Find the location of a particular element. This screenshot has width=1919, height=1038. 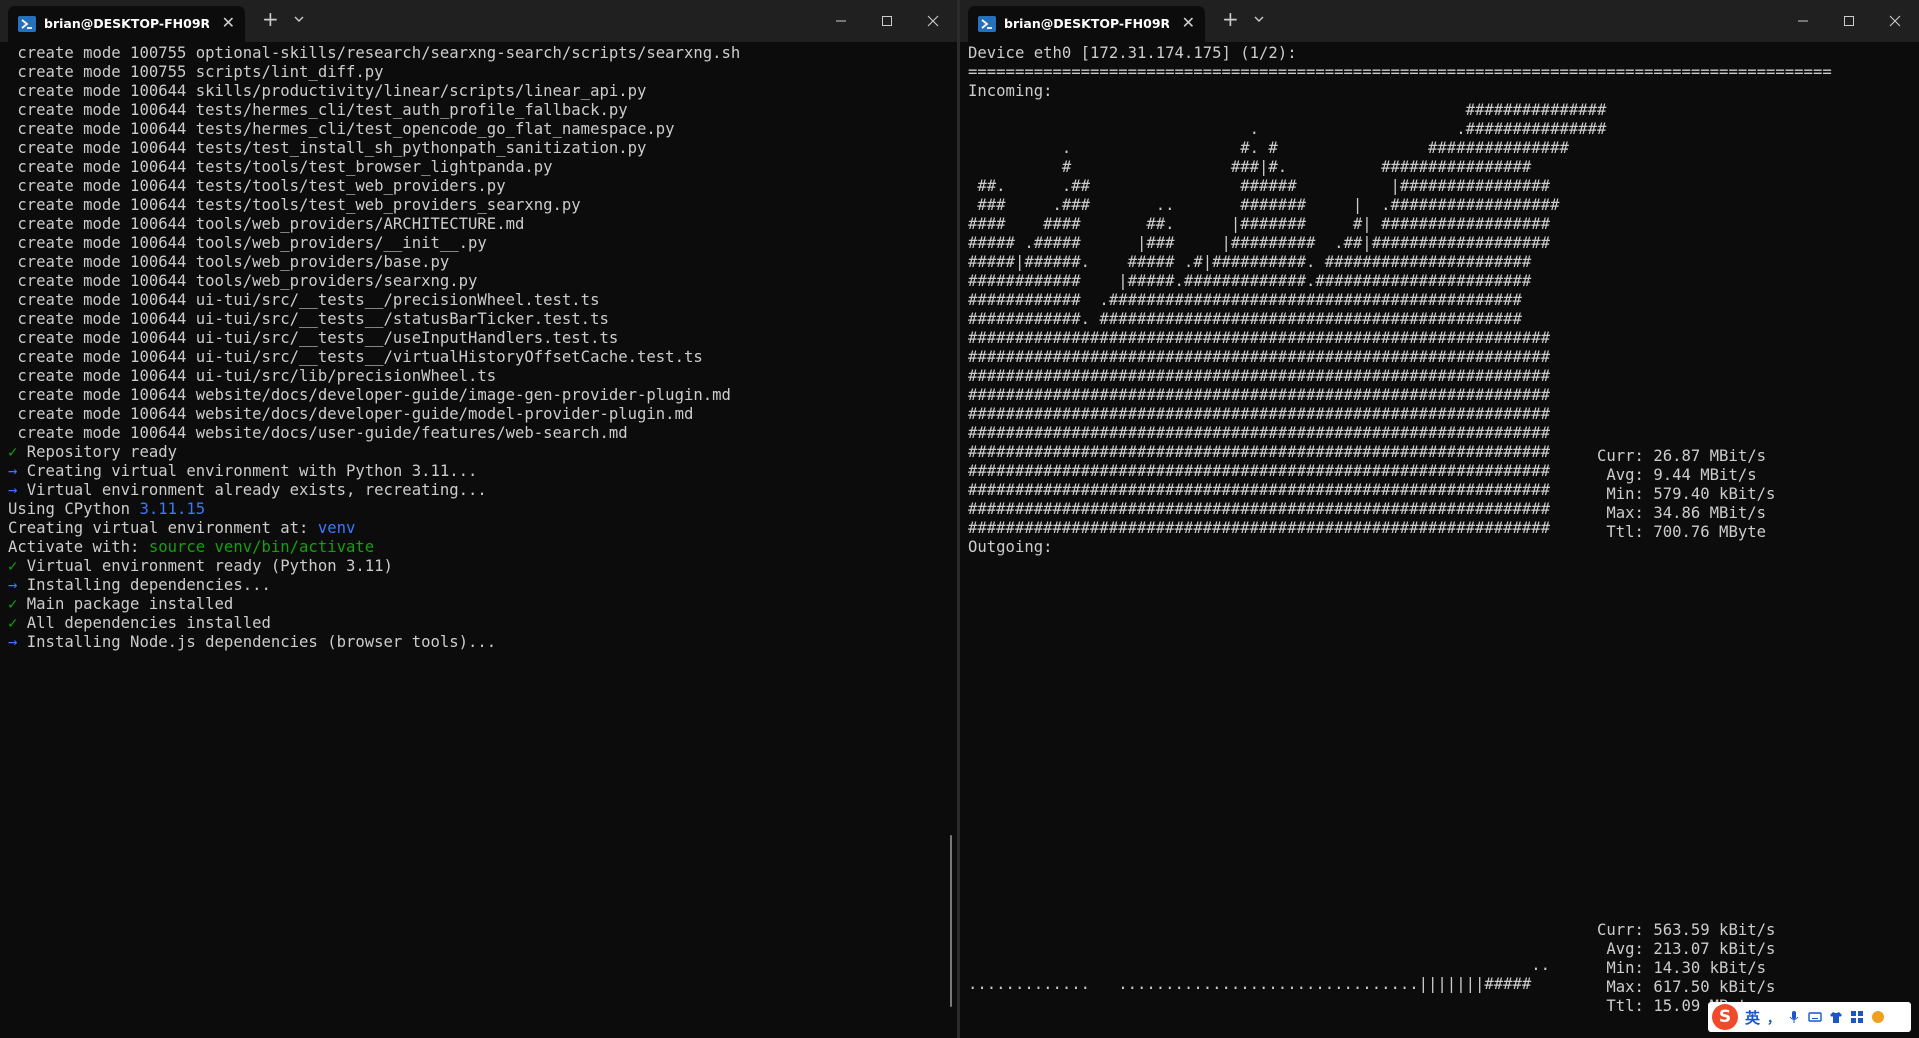

ime-language-toggle: 英 is located at coordinates (1752, 1017).